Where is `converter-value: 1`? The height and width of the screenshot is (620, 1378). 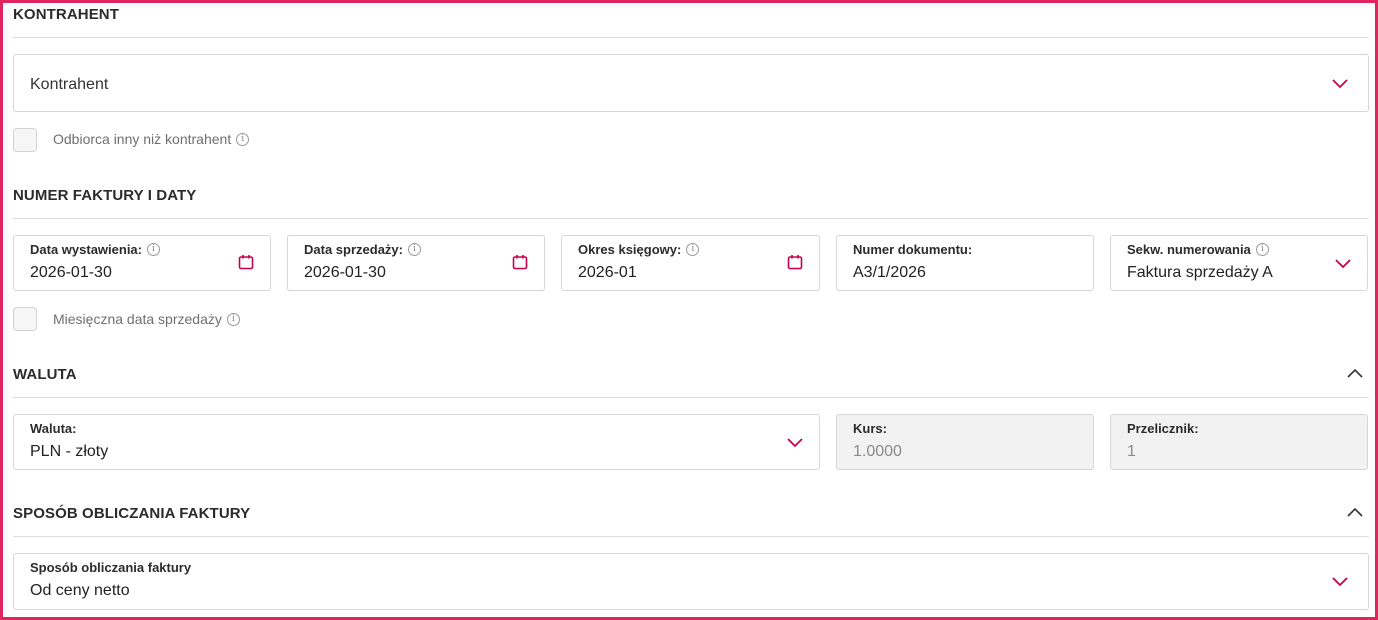 converter-value: 1 is located at coordinates (1131, 451).